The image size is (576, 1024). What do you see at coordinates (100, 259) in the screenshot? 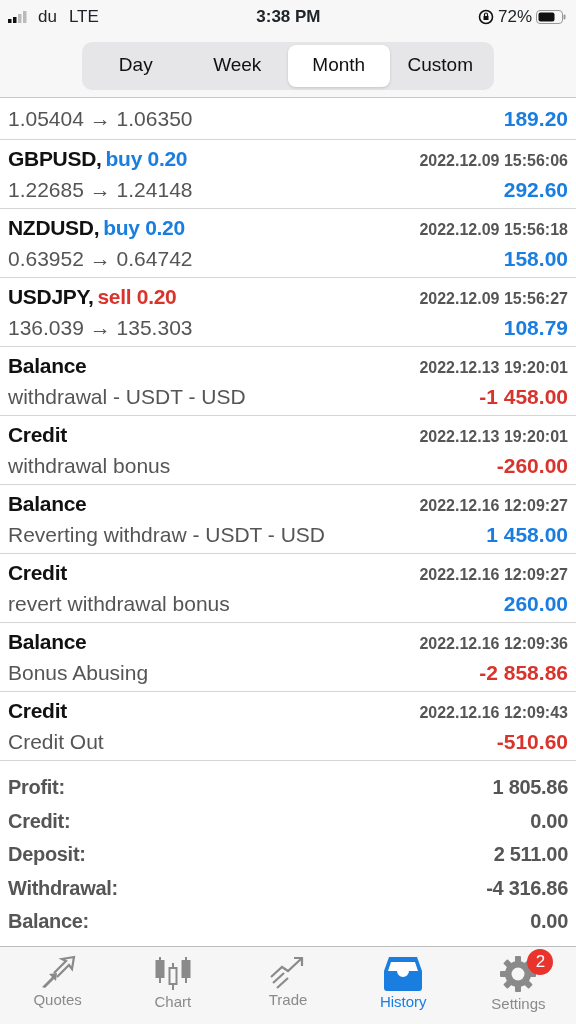
I see `deal-detail: 0.63952 → 0.64742` at bounding box center [100, 259].